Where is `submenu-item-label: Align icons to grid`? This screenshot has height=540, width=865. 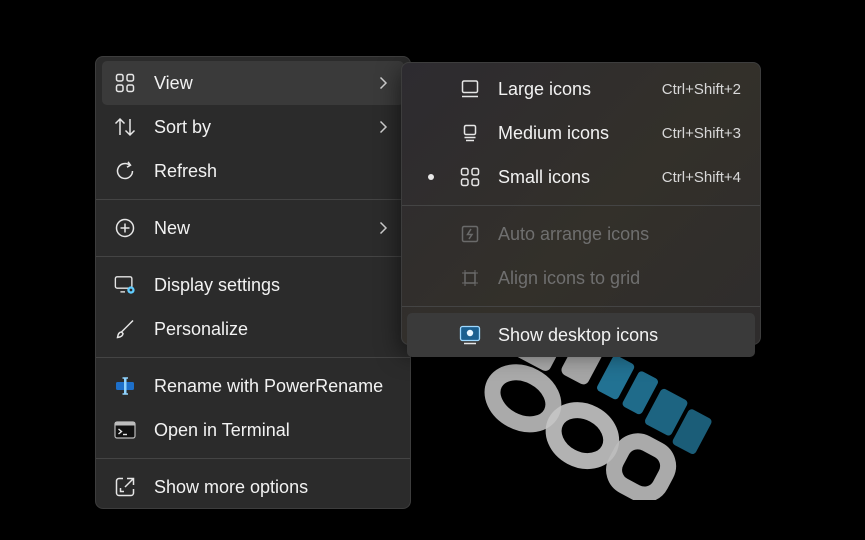 submenu-item-label: Align icons to grid is located at coordinates (569, 277).